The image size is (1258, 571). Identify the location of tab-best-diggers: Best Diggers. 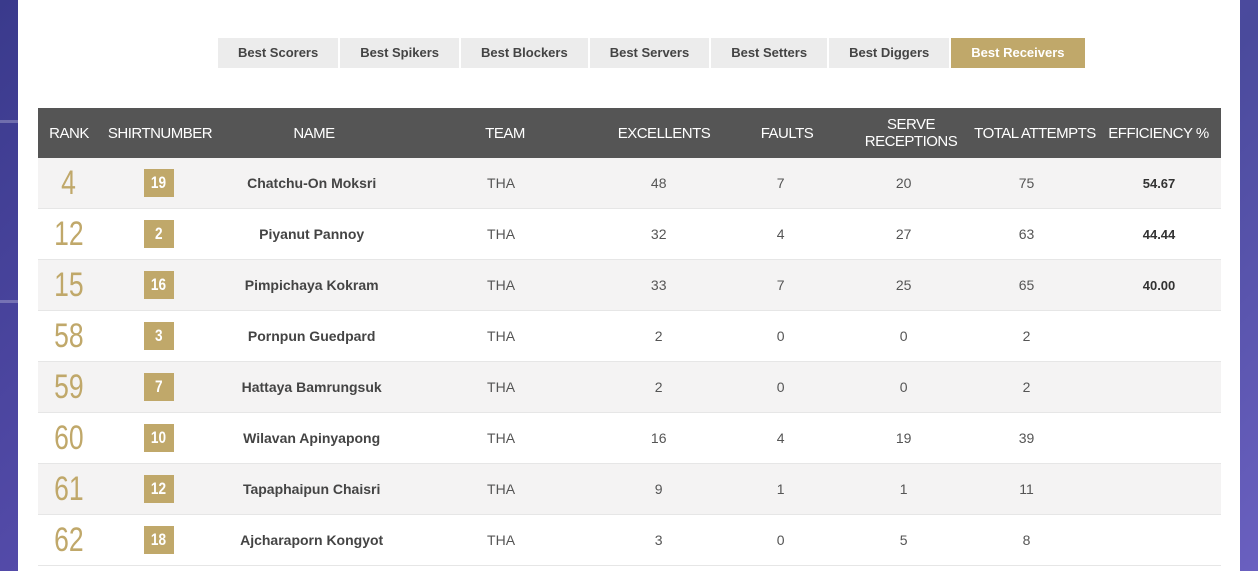
(889, 53).